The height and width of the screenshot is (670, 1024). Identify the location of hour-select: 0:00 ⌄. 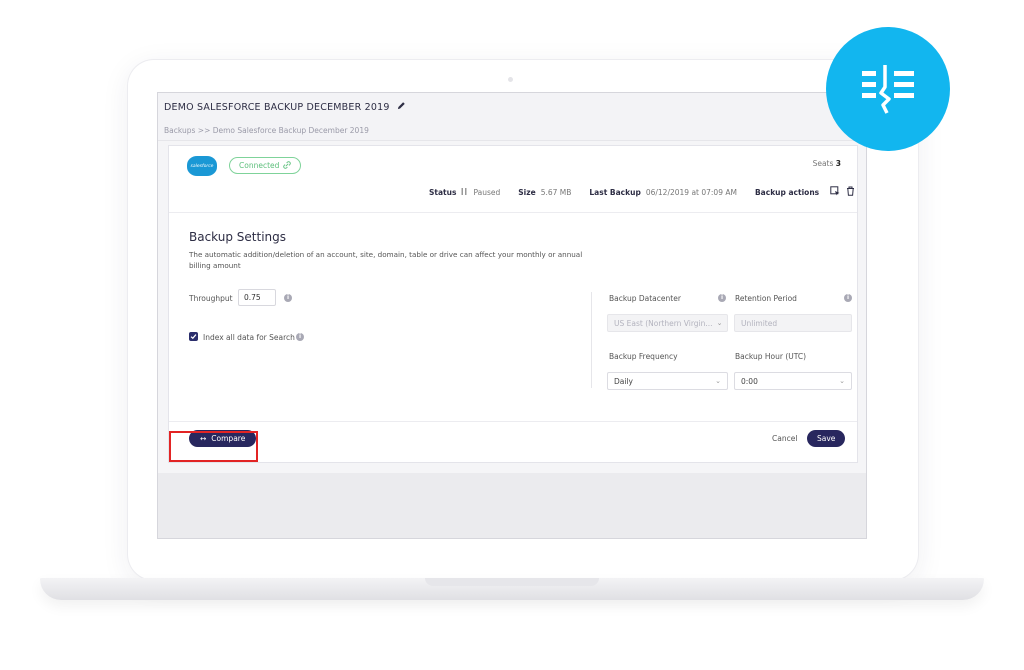
(793, 381).